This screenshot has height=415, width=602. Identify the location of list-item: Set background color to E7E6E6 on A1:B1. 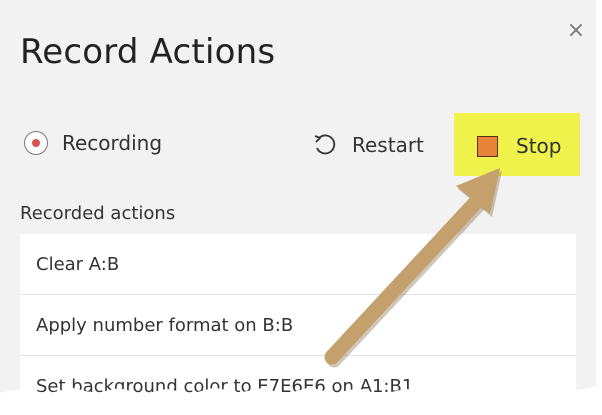
(298, 375).